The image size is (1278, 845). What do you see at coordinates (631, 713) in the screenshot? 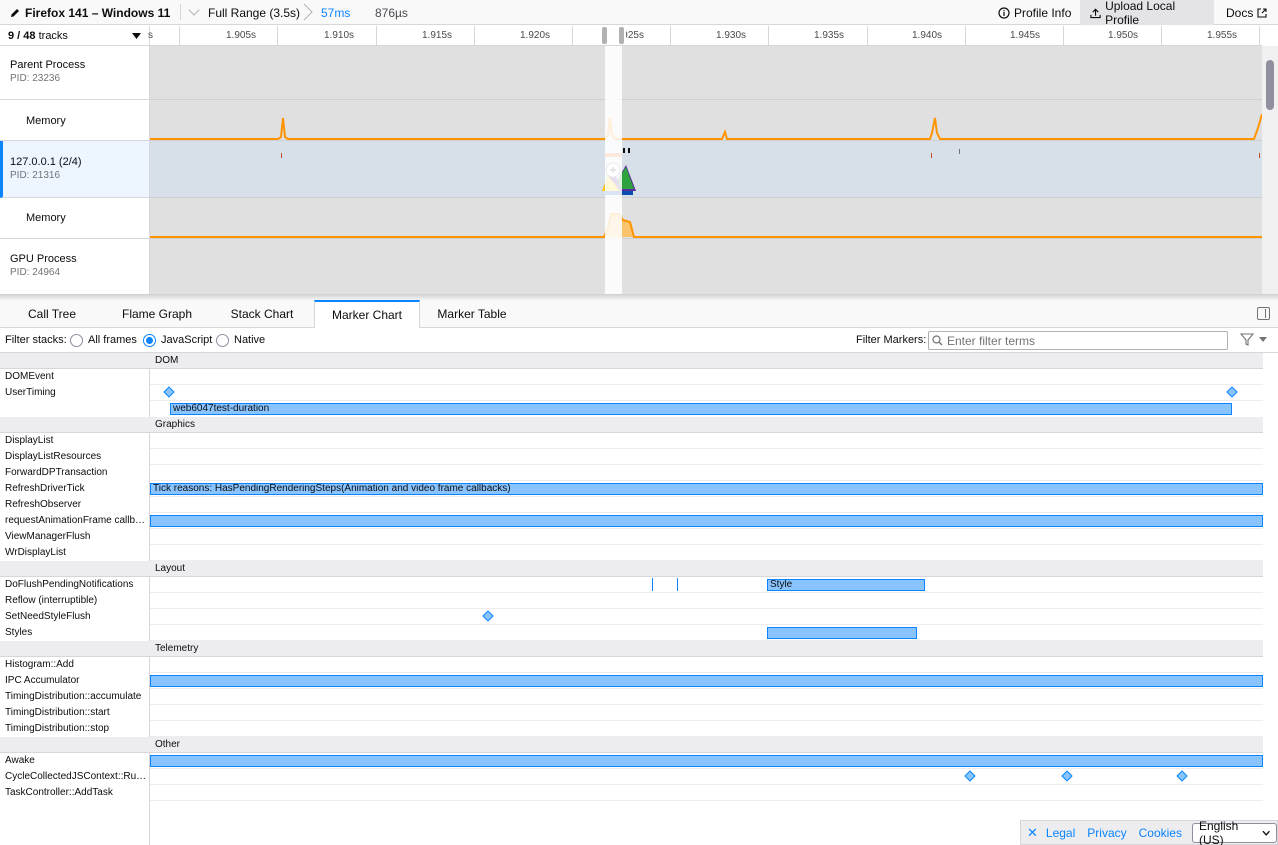
I see `marker-row: TimingDistribution::start` at bounding box center [631, 713].